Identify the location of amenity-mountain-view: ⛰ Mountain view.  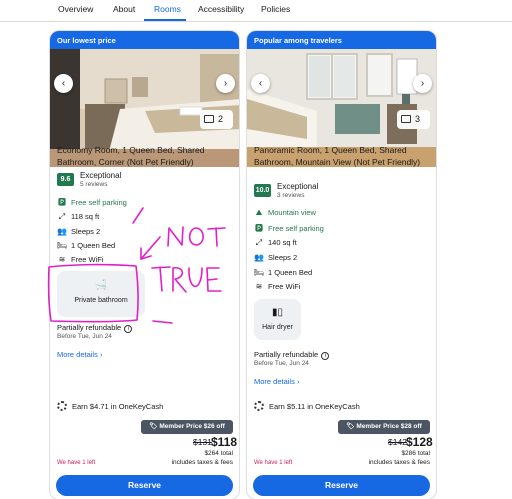
(285, 212).